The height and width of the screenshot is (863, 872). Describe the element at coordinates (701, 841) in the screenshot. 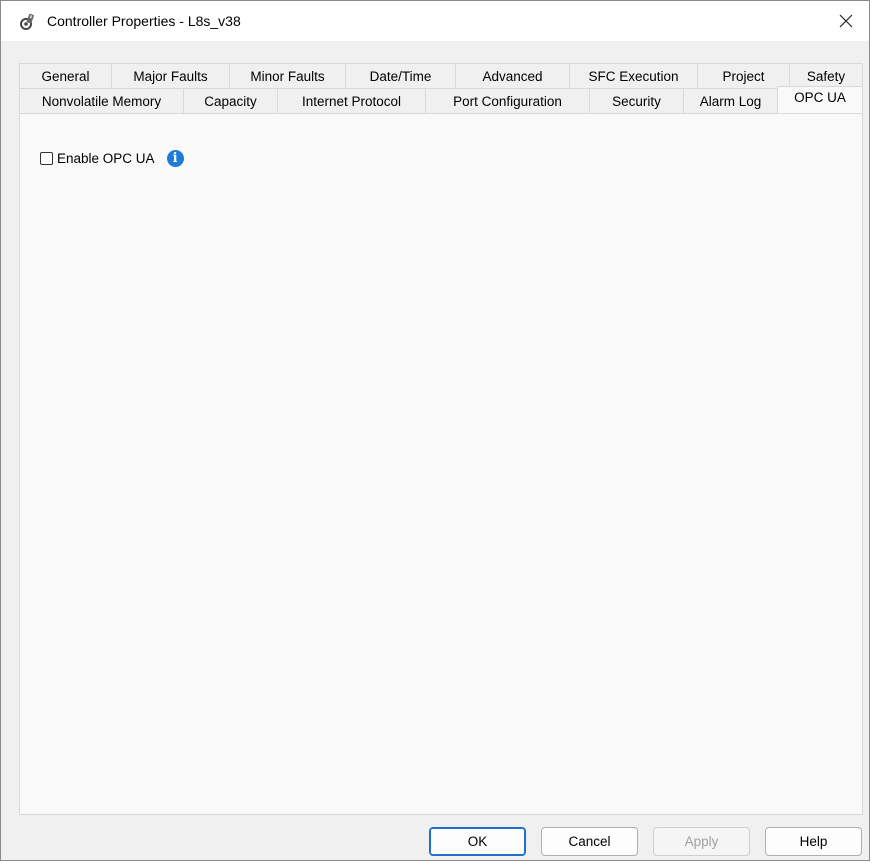

I see `apply-button: Apply` at that location.